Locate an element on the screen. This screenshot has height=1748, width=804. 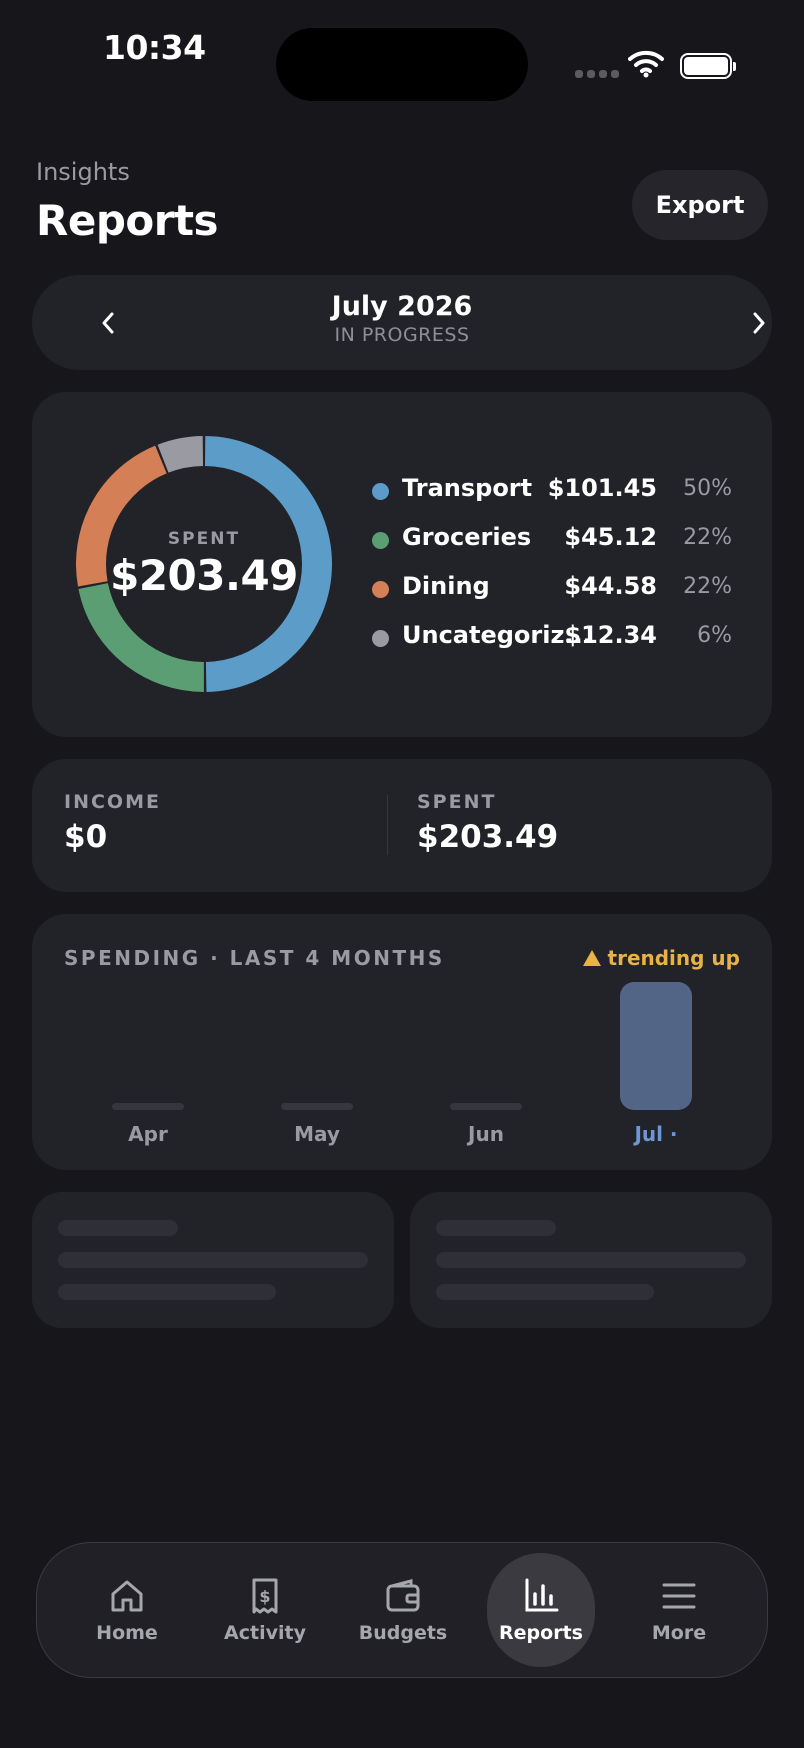
legend-name: Transport is located at coordinates (467, 488).